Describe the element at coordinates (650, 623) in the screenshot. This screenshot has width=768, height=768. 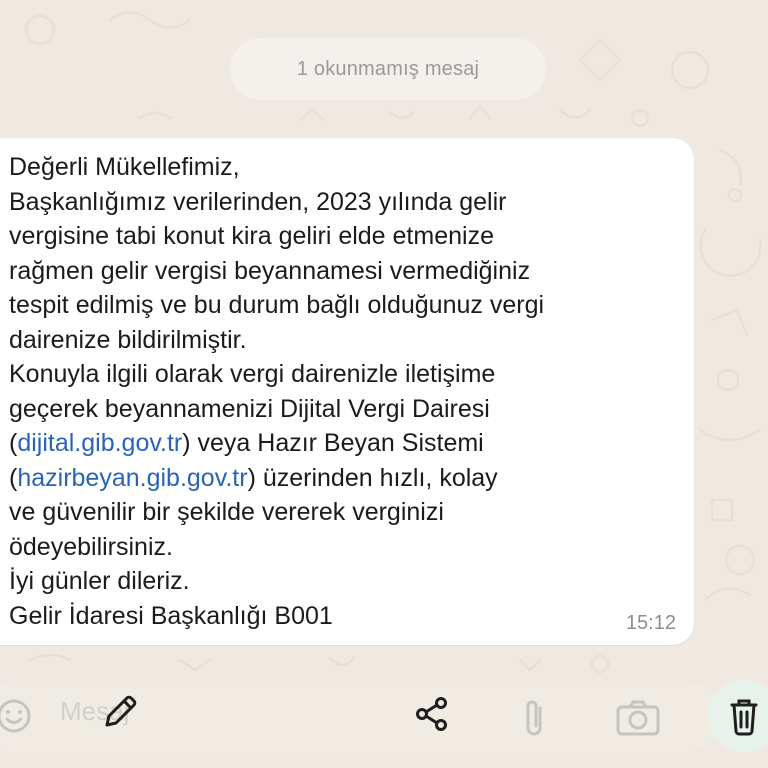
I see `message-timestamp: 15:12` at that location.